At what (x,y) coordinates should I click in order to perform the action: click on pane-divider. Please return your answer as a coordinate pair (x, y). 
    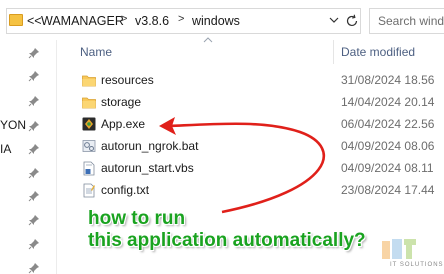
    Looking at the image, I should click on (56, 157).